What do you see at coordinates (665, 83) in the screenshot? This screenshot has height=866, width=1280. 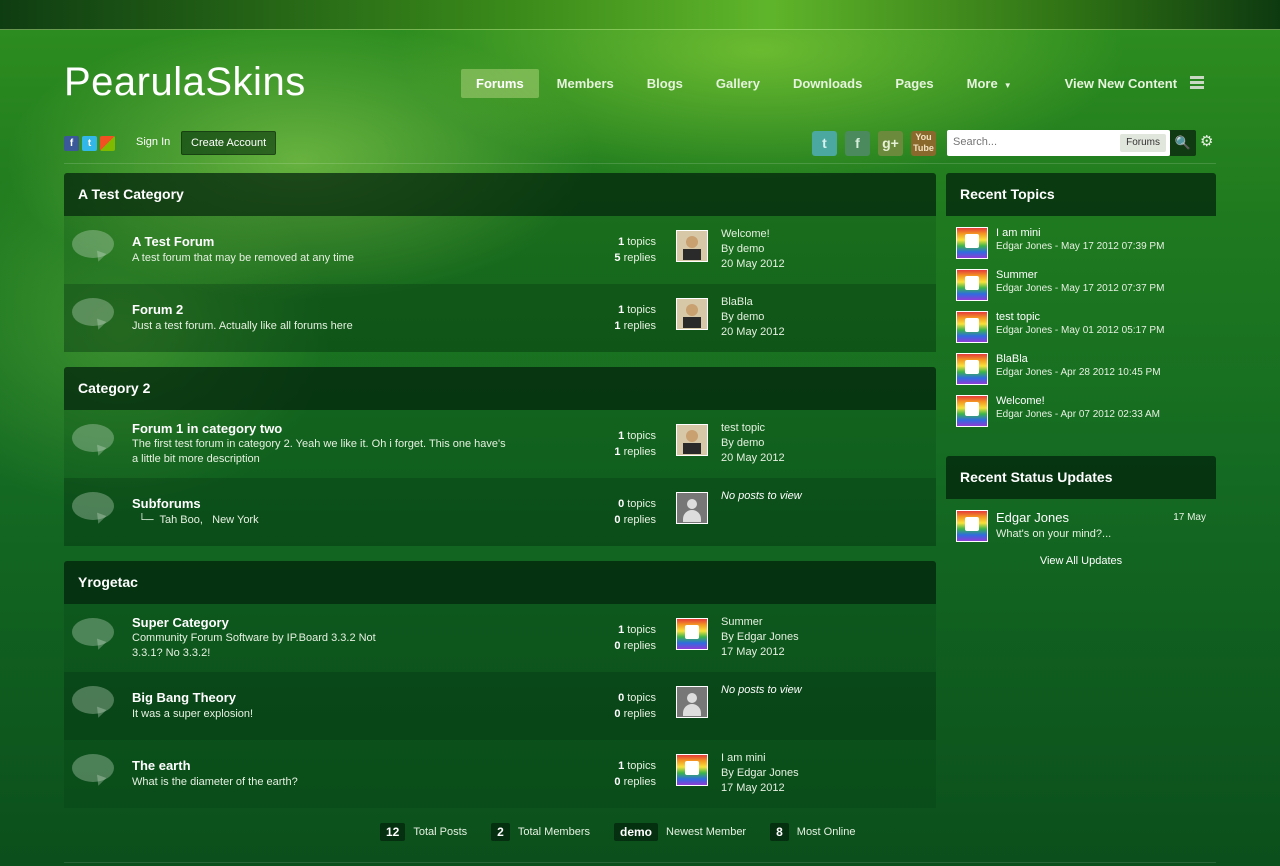 I see `nav-blogs: Blogs` at bounding box center [665, 83].